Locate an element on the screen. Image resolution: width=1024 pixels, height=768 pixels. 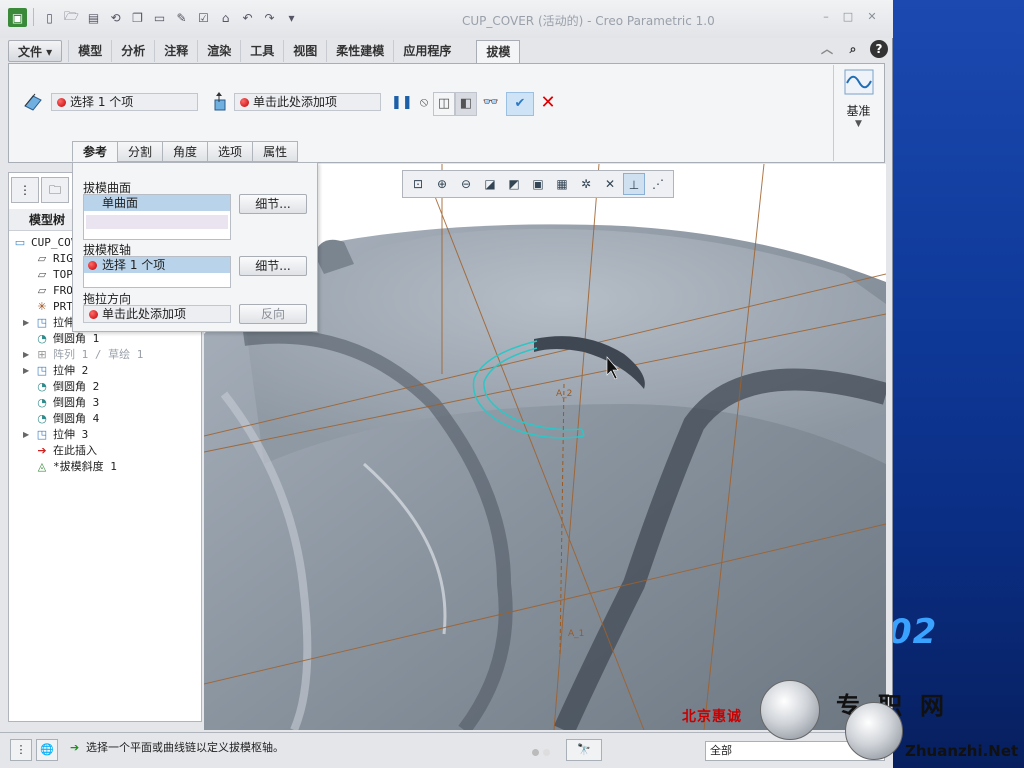
refit-icon: ⊡ is located at coordinates (418, 184).